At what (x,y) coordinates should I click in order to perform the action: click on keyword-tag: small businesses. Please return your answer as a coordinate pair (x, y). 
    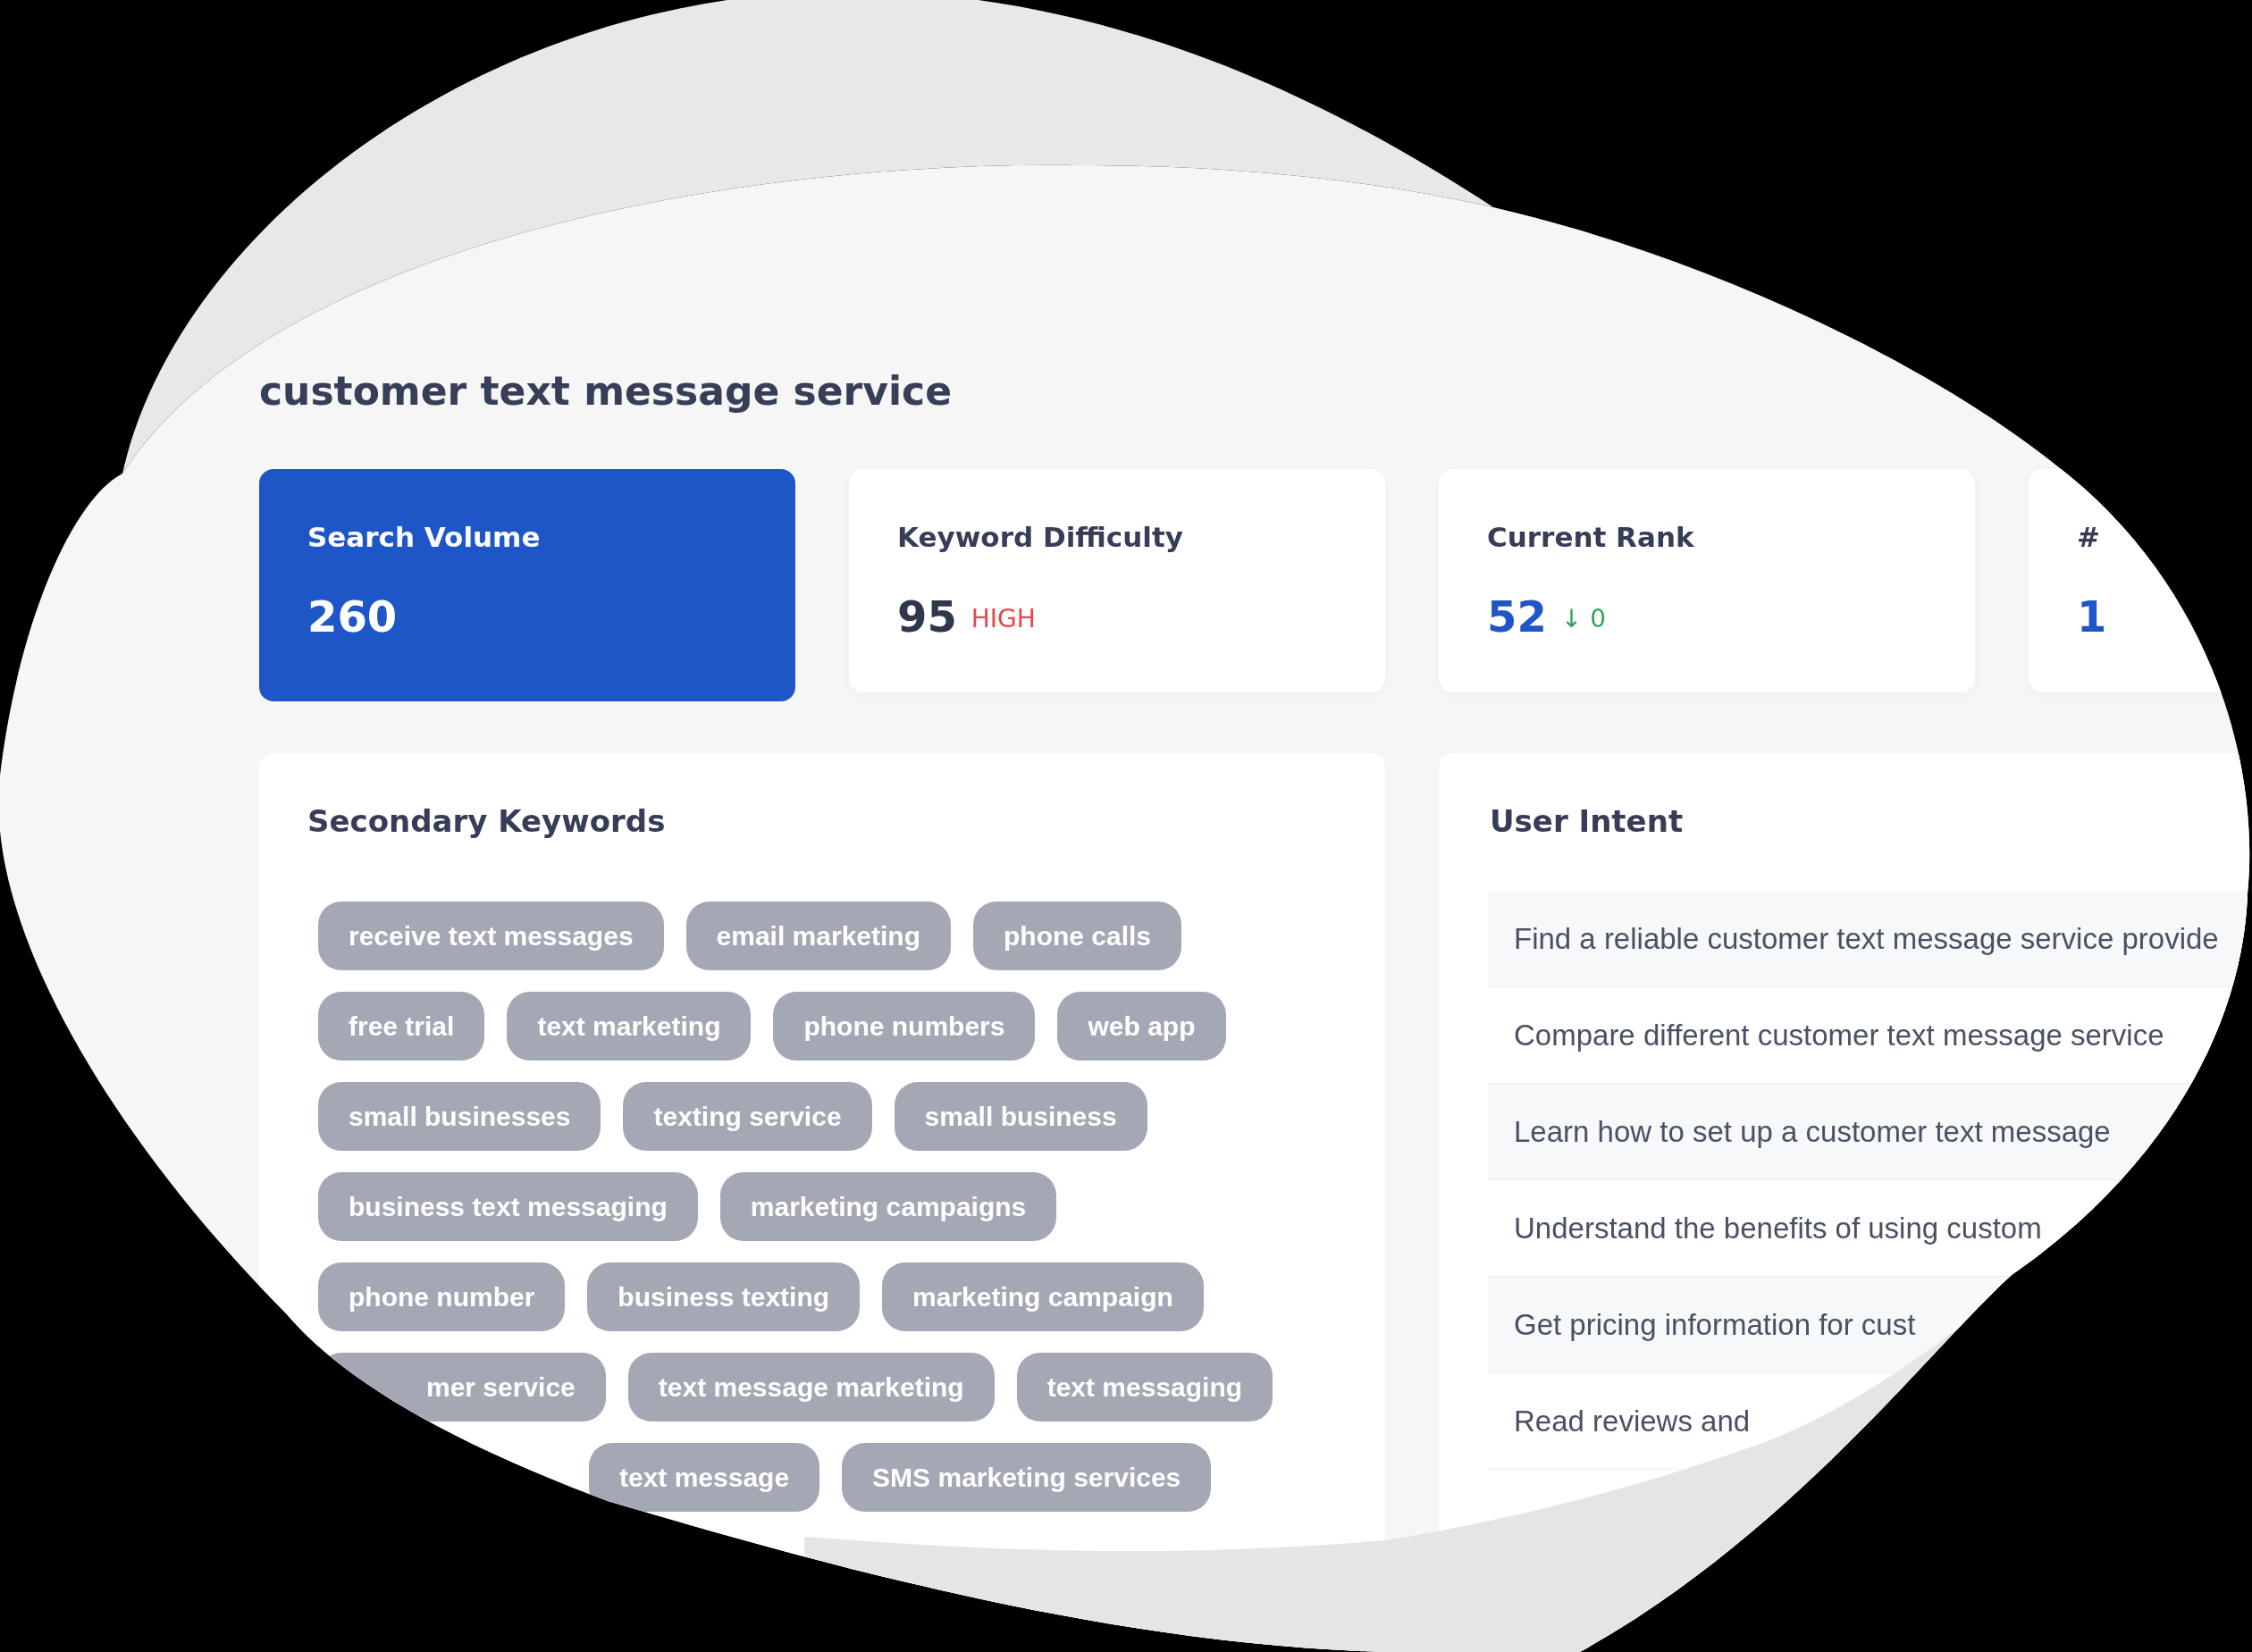
    Looking at the image, I should click on (460, 1116).